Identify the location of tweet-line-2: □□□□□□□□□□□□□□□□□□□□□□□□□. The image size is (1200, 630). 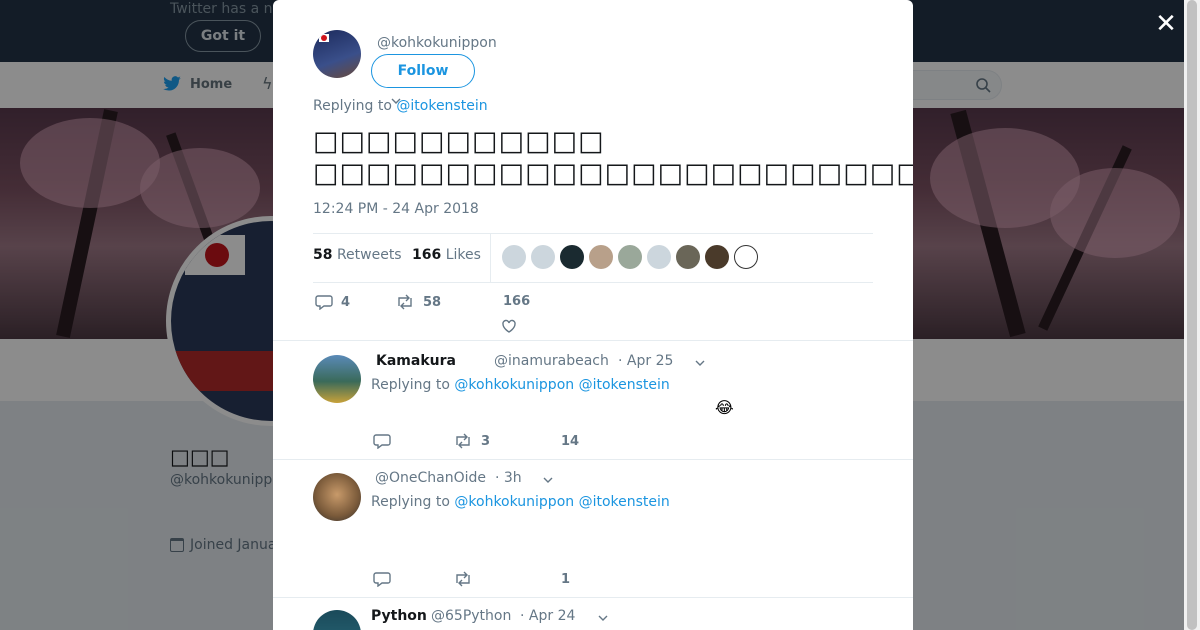
(613, 173).